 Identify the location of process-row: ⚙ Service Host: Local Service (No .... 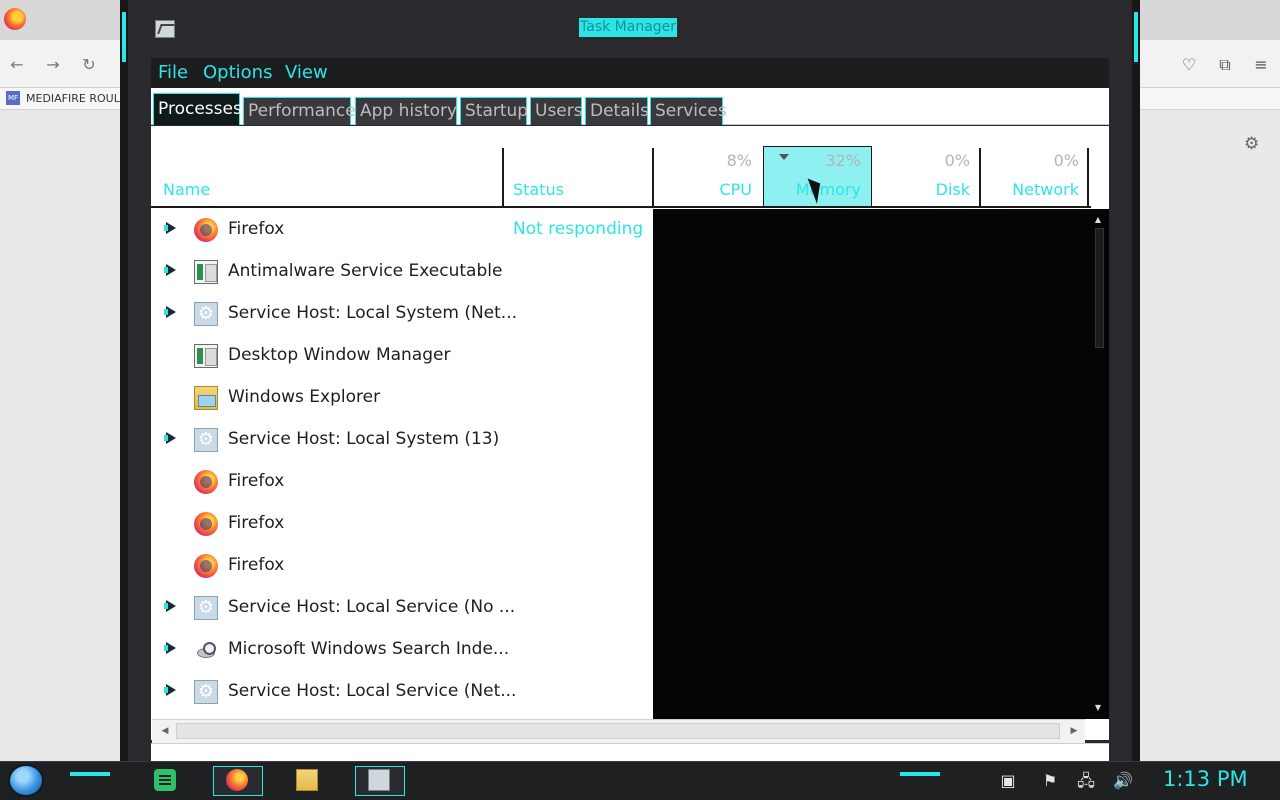
(402, 608).